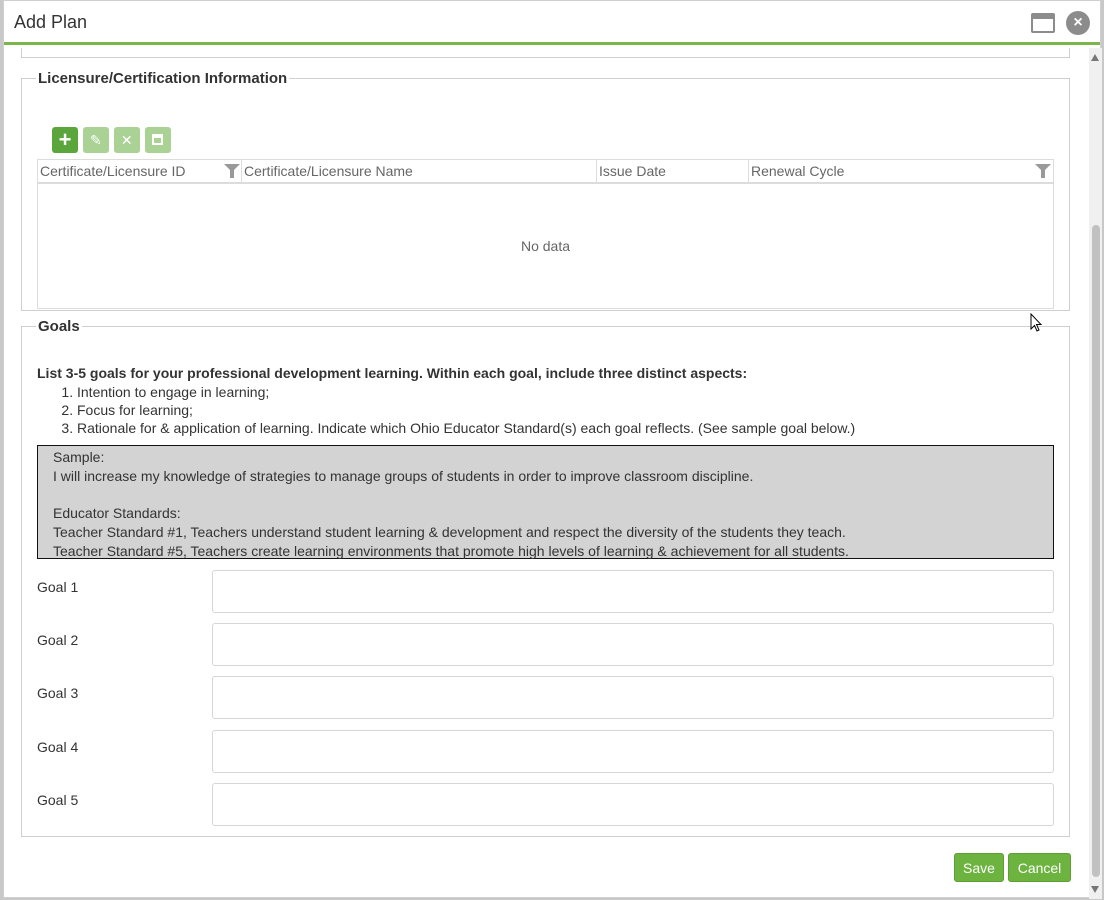 This screenshot has height=900, width=1104. I want to click on goal-1-input, so click(633, 591).